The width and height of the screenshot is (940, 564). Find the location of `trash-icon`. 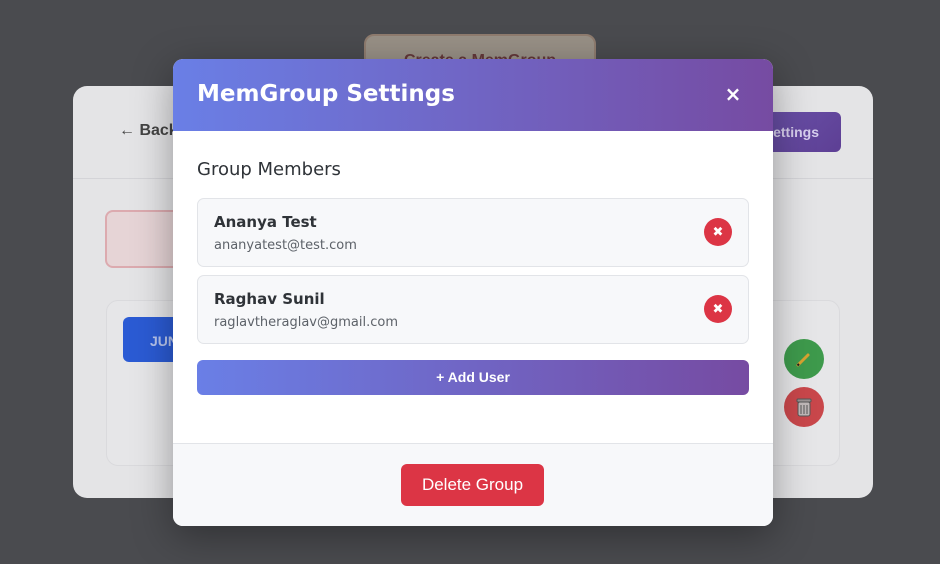

trash-icon is located at coordinates (804, 407).